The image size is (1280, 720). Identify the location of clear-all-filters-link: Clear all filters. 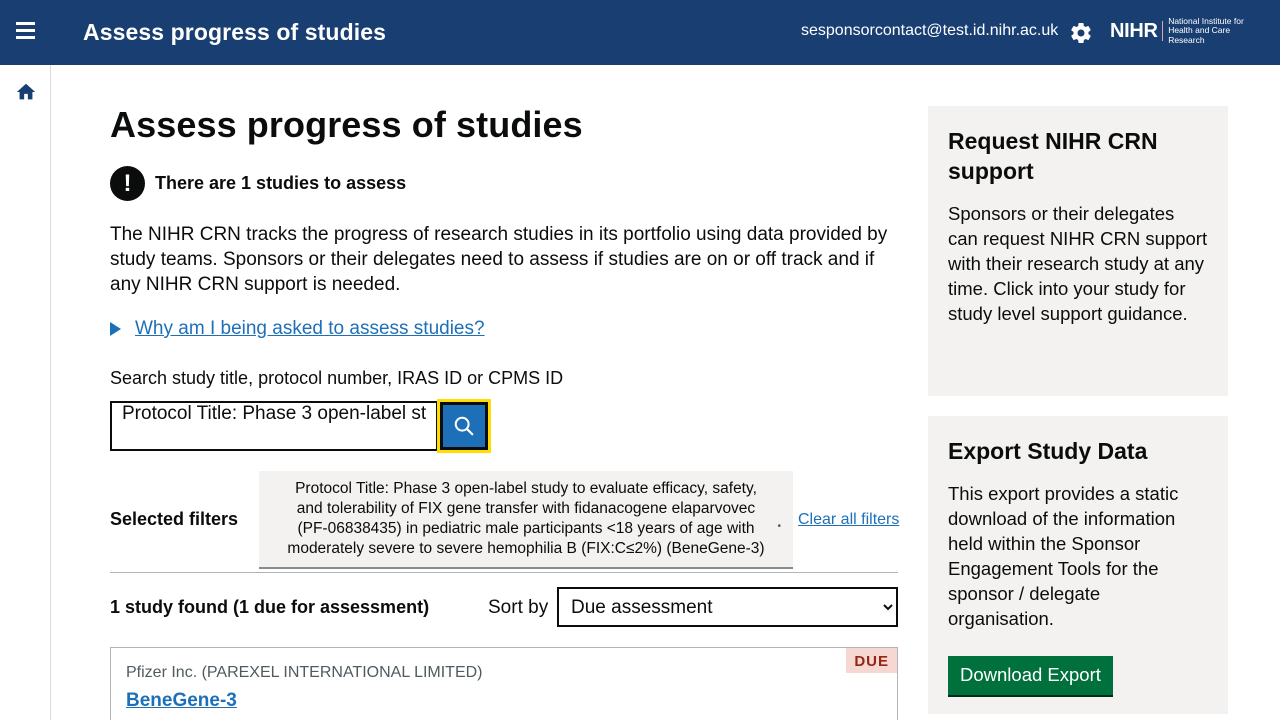
(848, 520).